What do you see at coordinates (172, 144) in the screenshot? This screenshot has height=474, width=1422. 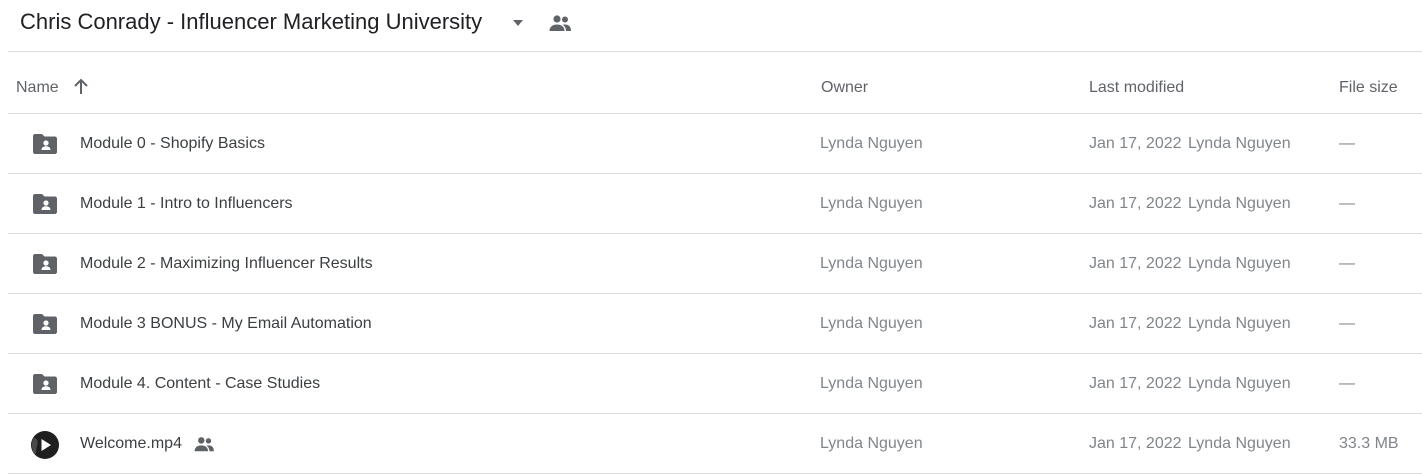 I see `file-name: Module 0 - Shopify Basics` at bounding box center [172, 144].